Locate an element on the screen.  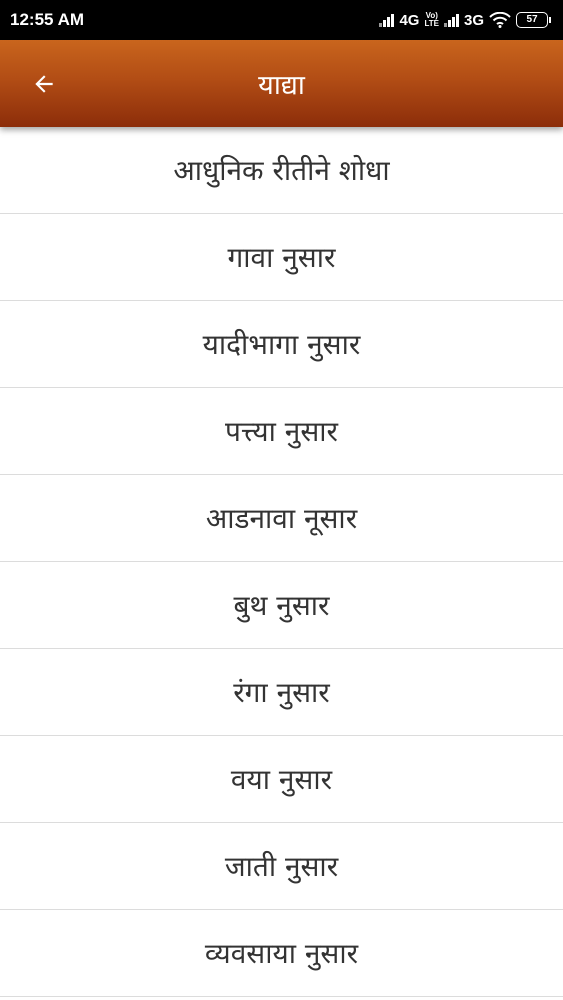
network-type-label: 3G is located at coordinates (473, 20).